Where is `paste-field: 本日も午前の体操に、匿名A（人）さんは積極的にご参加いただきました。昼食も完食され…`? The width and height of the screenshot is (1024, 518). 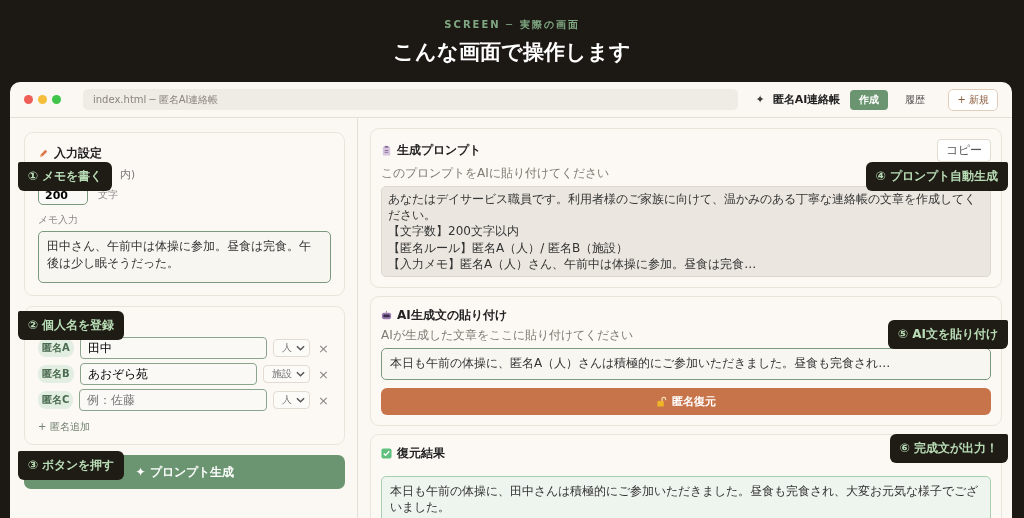 paste-field: 本日も午前の体操に、匿名A（人）さんは積極的にご参加いただきました。昼食も完食され… is located at coordinates (686, 363).